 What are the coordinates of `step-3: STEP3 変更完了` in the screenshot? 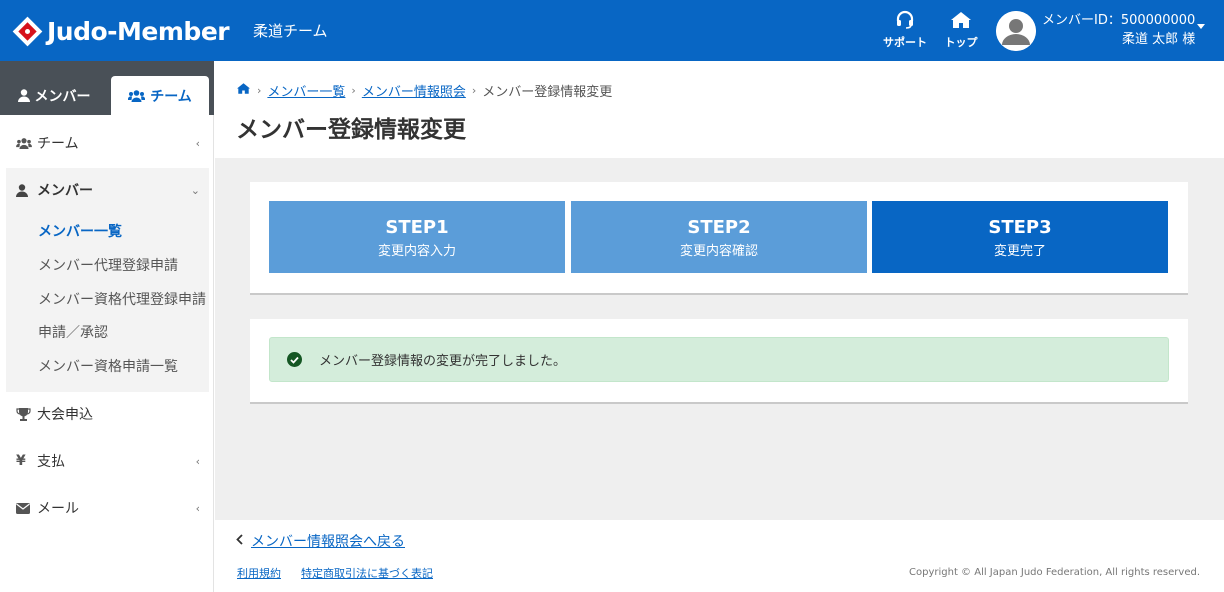 It's located at (1020, 237).